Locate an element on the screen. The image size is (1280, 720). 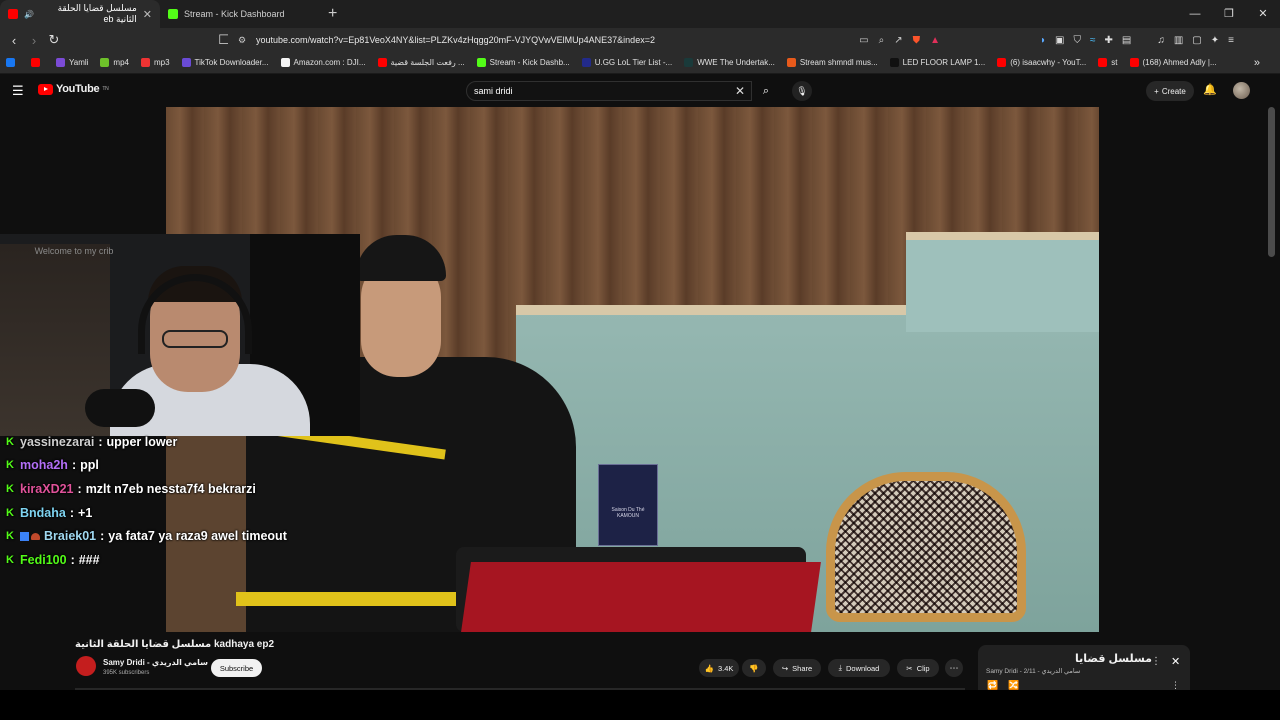
clip-label: Clip is located at coordinates (923, 668).